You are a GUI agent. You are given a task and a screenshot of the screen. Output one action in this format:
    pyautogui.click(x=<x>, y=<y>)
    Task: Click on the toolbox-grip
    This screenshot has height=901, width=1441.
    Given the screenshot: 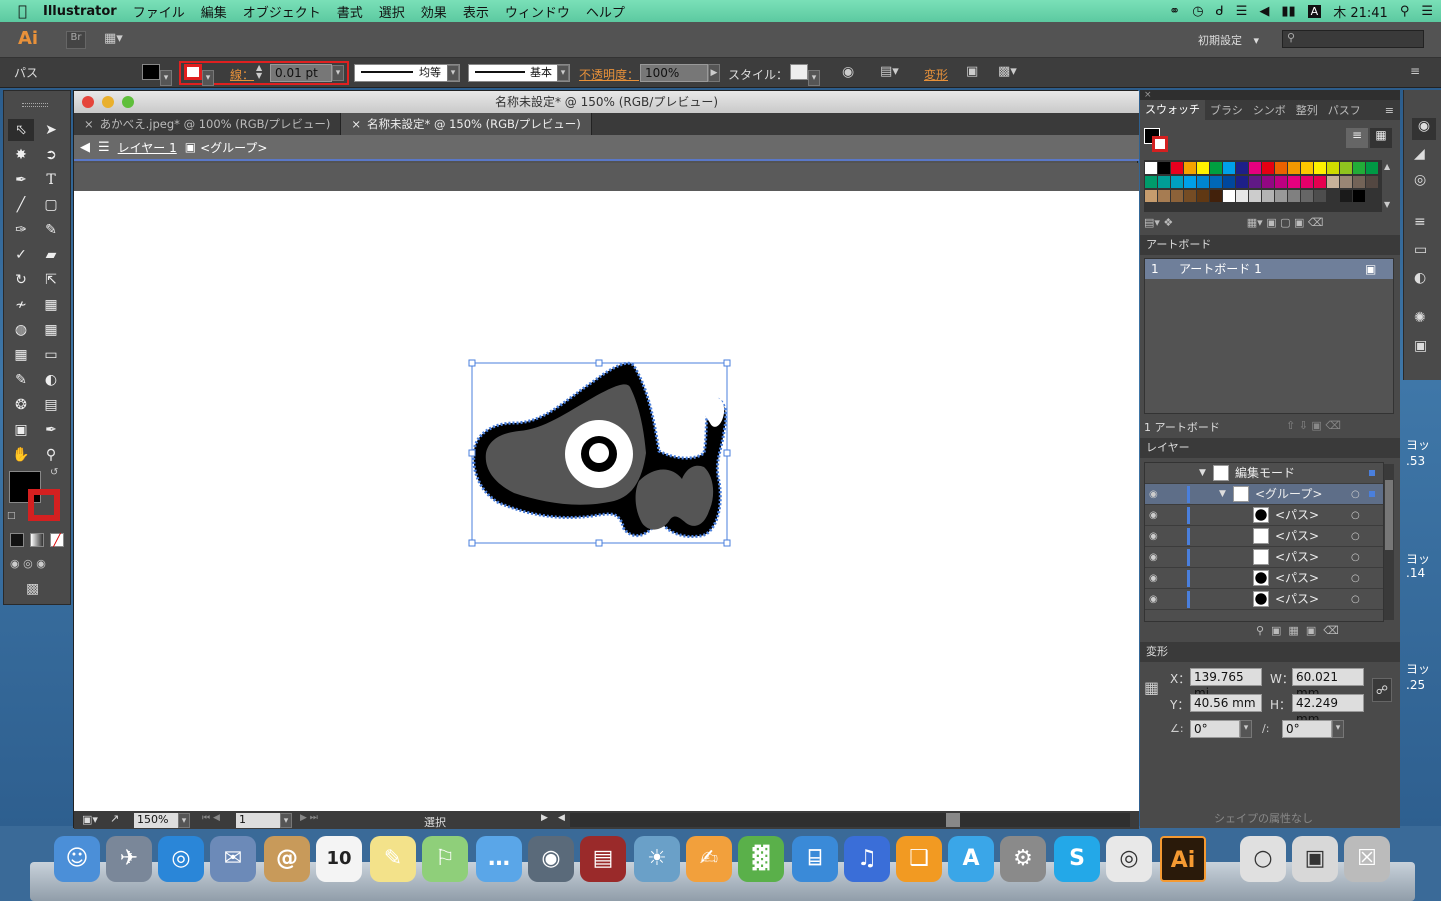 What is the action you would take?
    pyautogui.click(x=35, y=105)
    